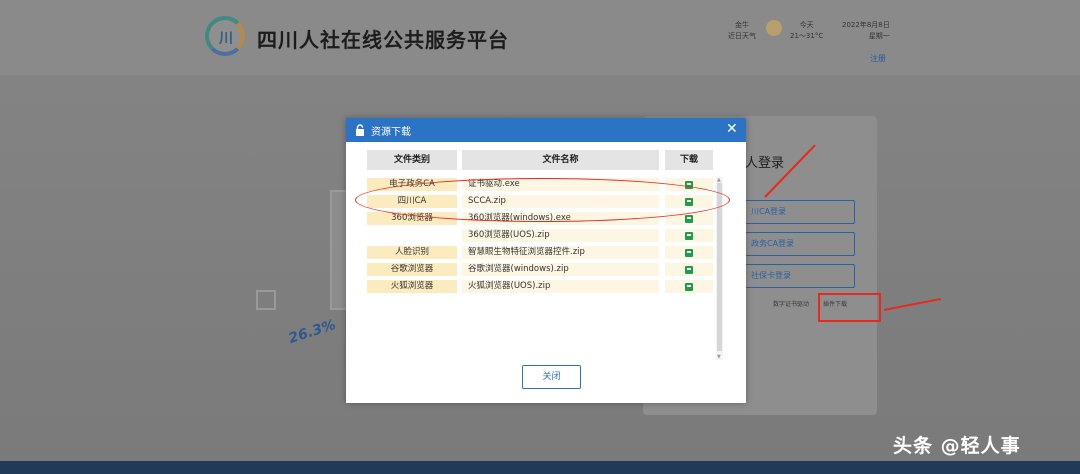  Describe the element at coordinates (383, 40) in the screenshot. I see `site-title: 四川人社在线公共服务平台` at that location.